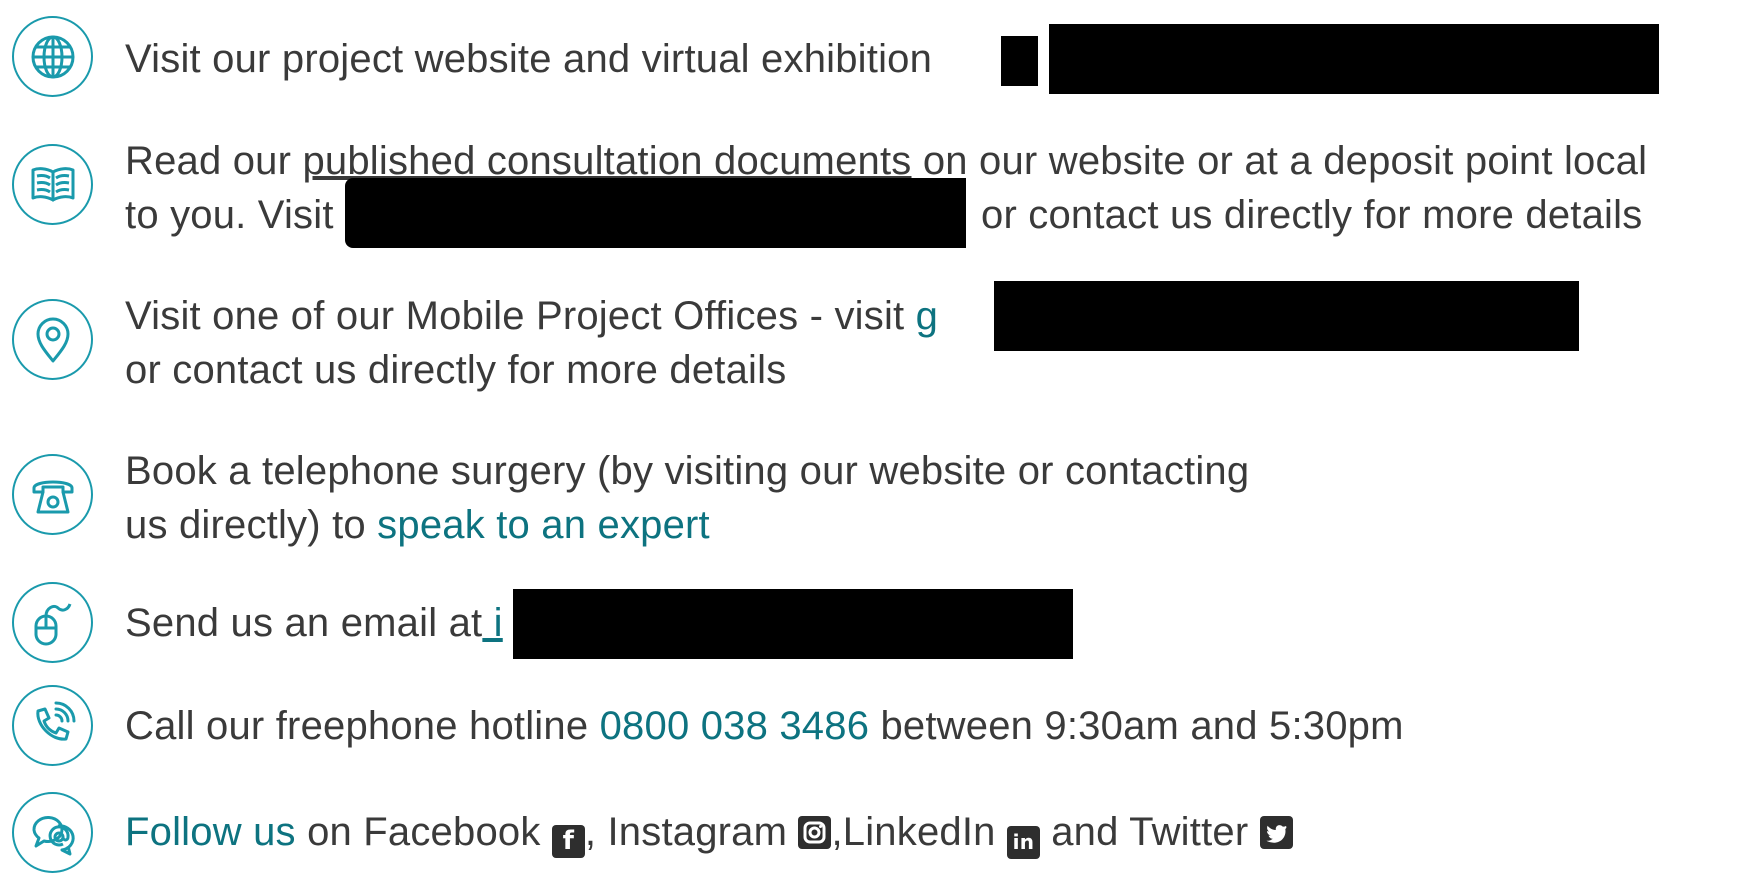 The image size is (1759, 873). What do you see at coordinates (52, 184) in the screenshot?
I see `open-book-icon` at bounding box center [52, 184].